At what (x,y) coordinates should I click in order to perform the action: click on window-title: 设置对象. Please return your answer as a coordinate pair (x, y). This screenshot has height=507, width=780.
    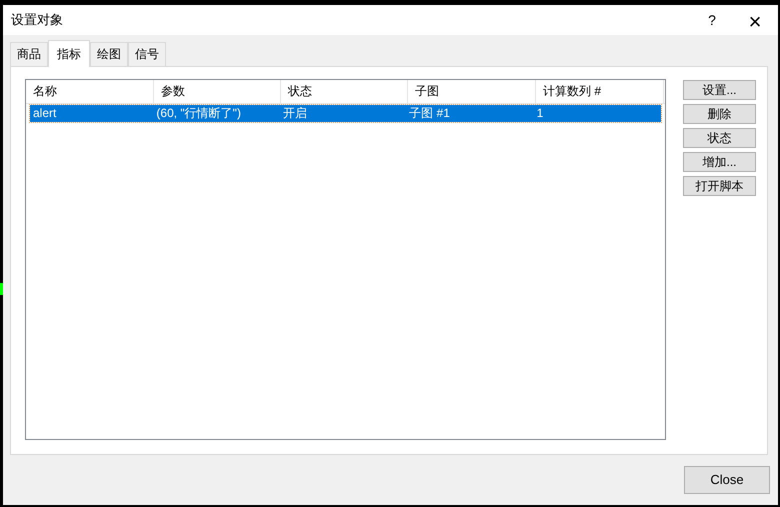
    Looking at the image, I should click on (37, 20).